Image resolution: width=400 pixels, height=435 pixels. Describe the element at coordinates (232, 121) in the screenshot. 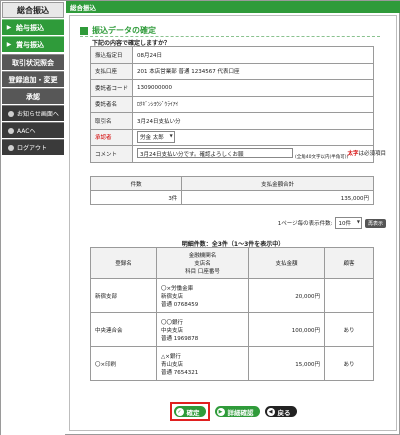

I see `detail-row: 取引名 3月24日支払い分` at that location.